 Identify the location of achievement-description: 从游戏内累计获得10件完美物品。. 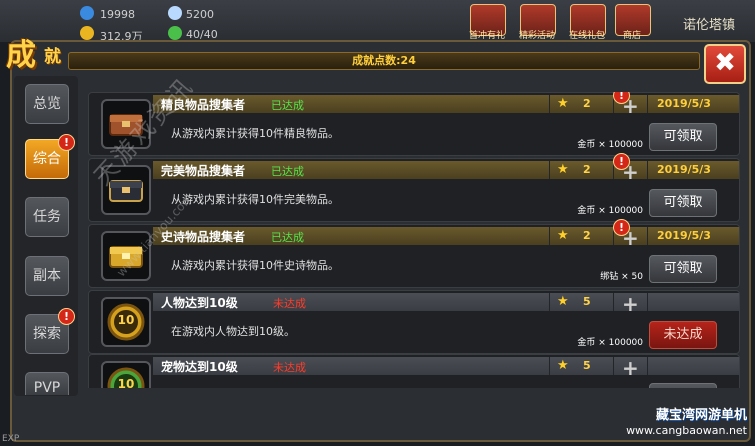
(255, 199).